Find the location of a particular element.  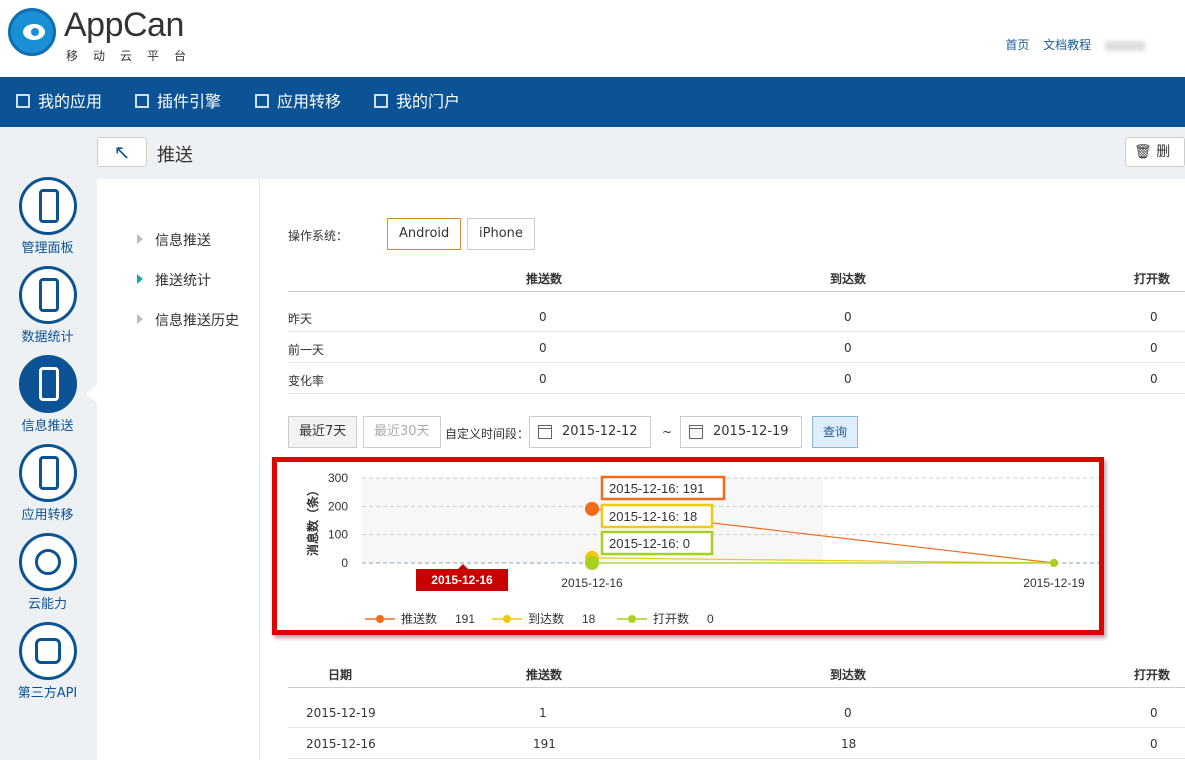

title-bar: ↖ 推送 🗑 删 is located at coordinates (641, 153).